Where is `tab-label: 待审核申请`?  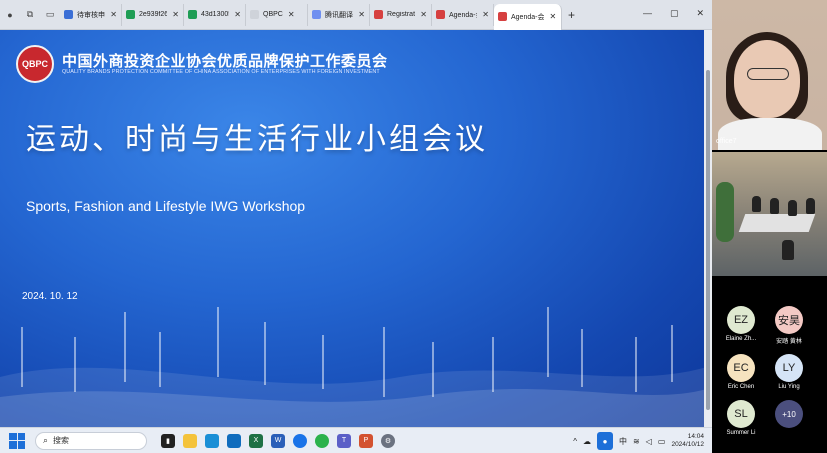
tab-label: 待审核申请 is located at coordinates (91, 15).